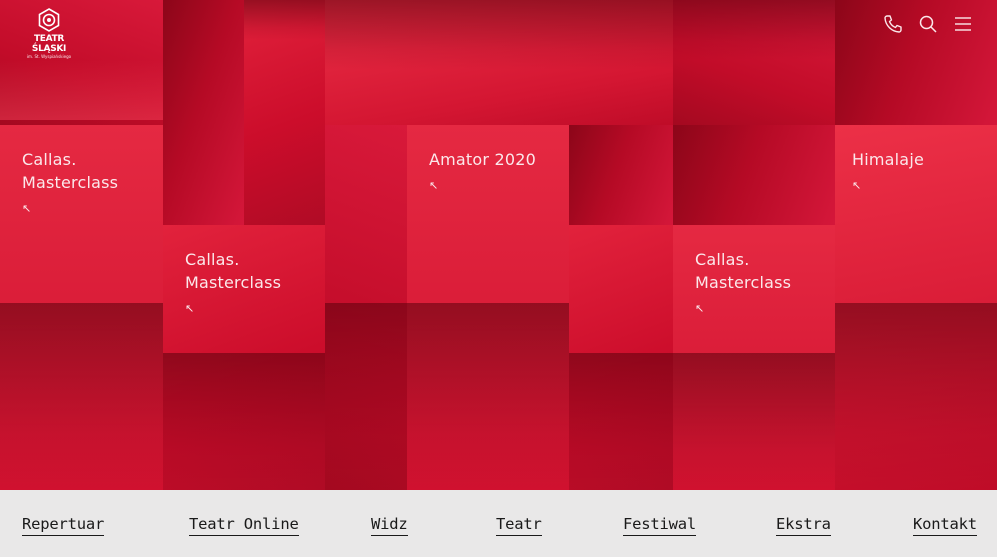  Describe the element at coordinates (916, 307) in the screenshot. I see `event-tile: Himalaje ↖` at that location.